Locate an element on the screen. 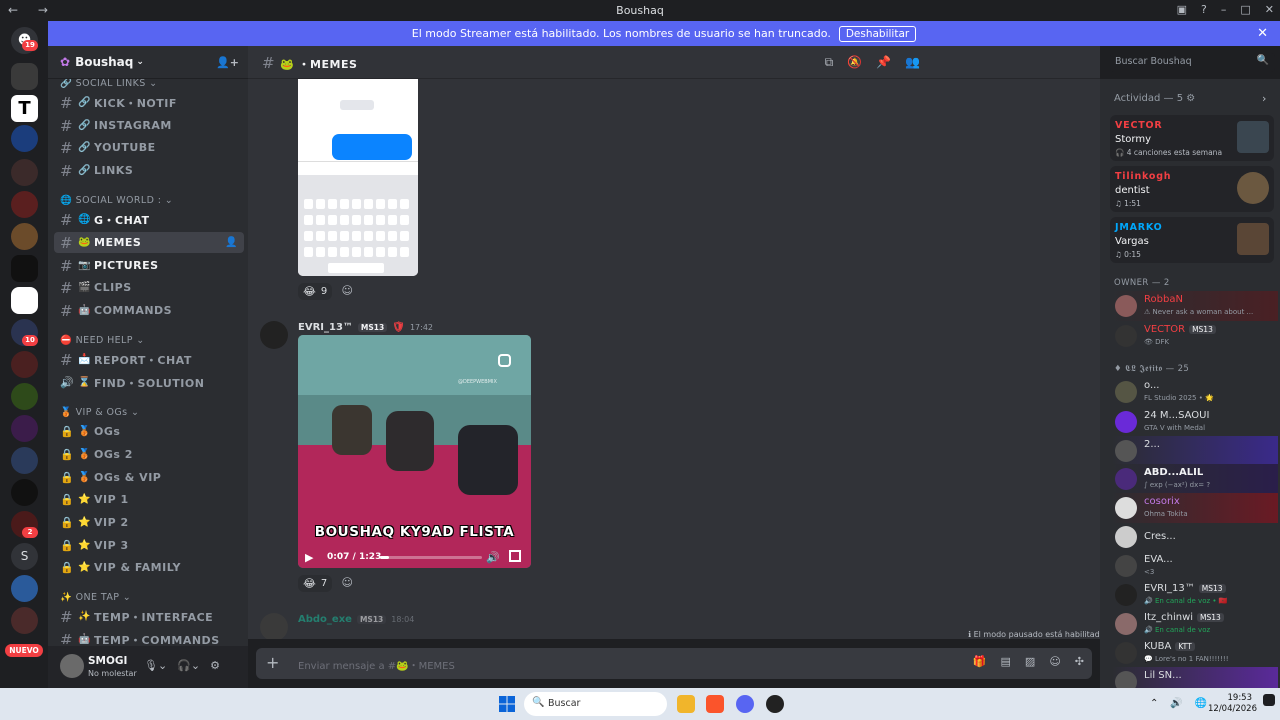  close-icon: ✕ is located at coordinates (1262, 33).